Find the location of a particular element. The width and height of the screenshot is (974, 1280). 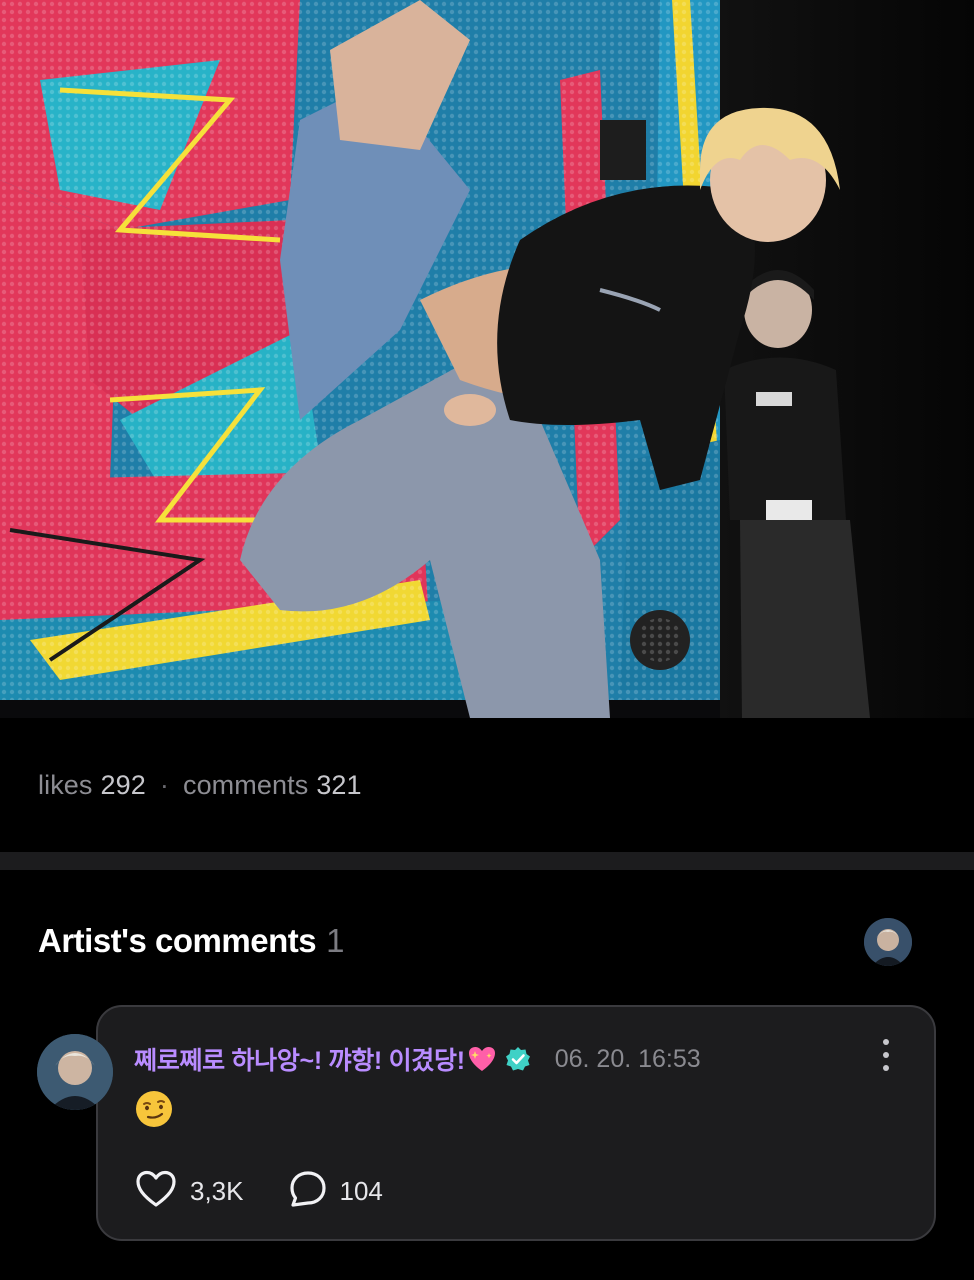

speech-bubble-icon is located at coordinates (308, 1191).